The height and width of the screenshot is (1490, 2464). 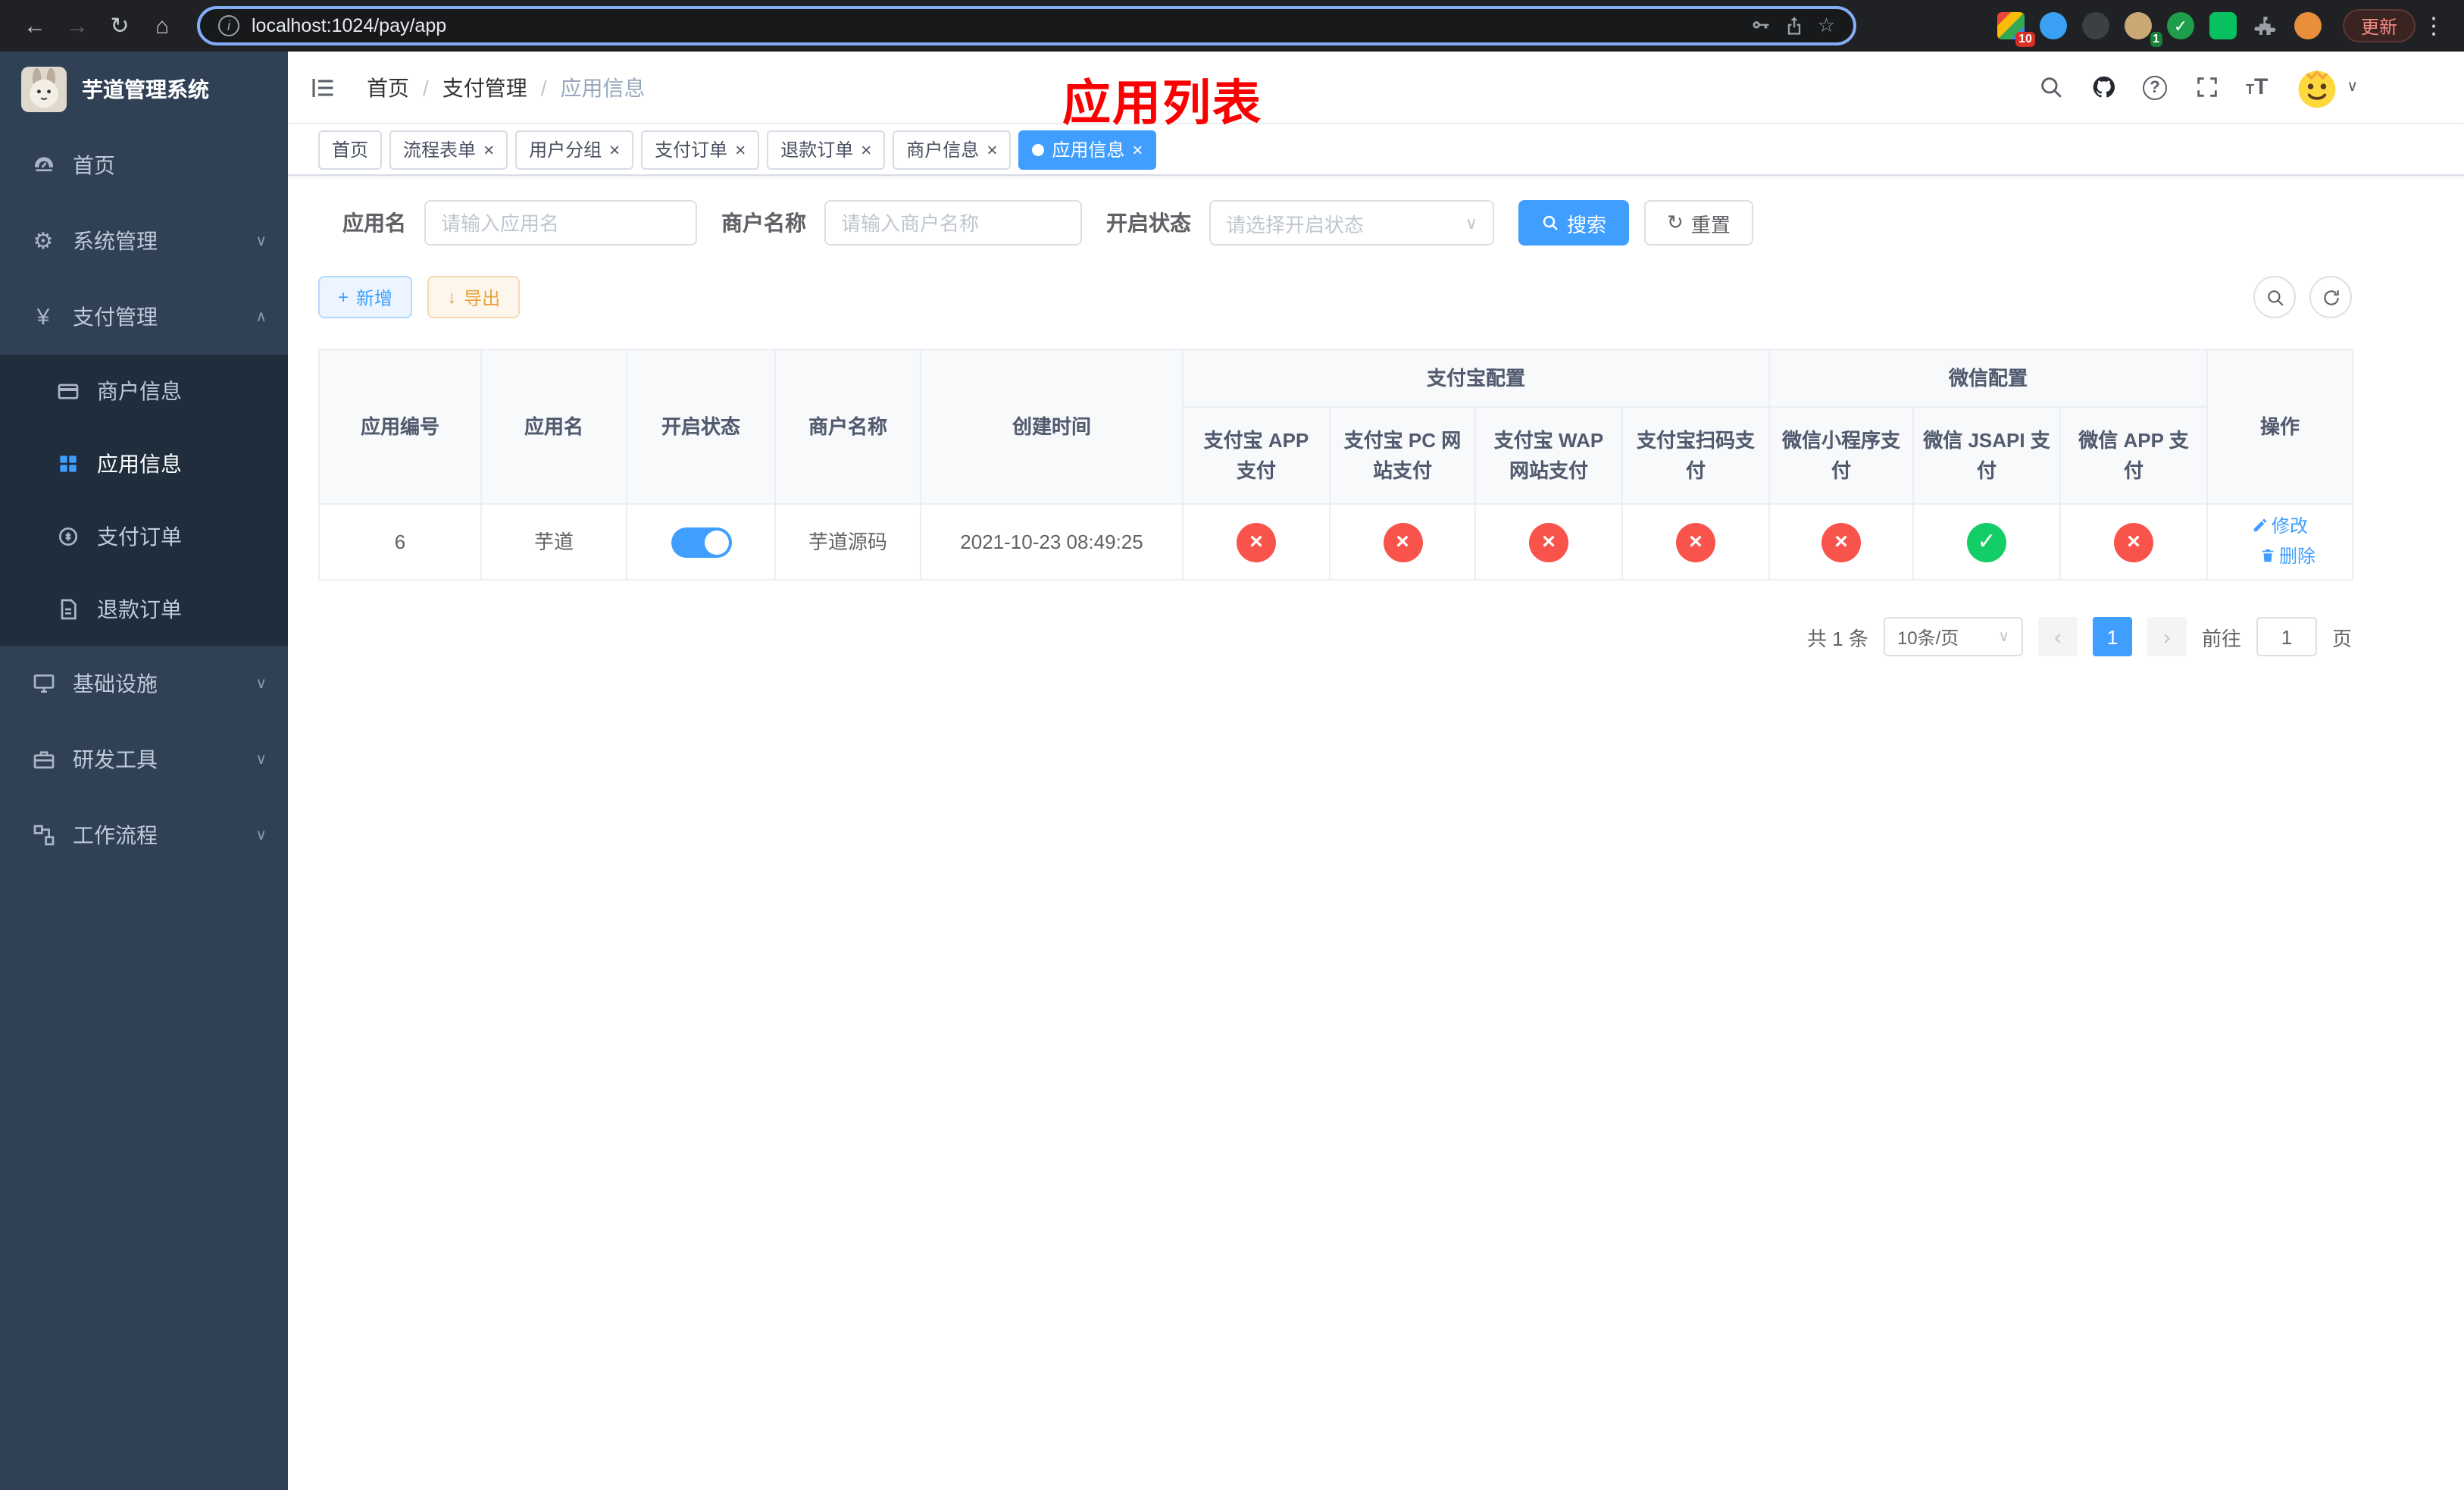 I want to click on logo: 芋道管理系统, so click(x=144, y=89).